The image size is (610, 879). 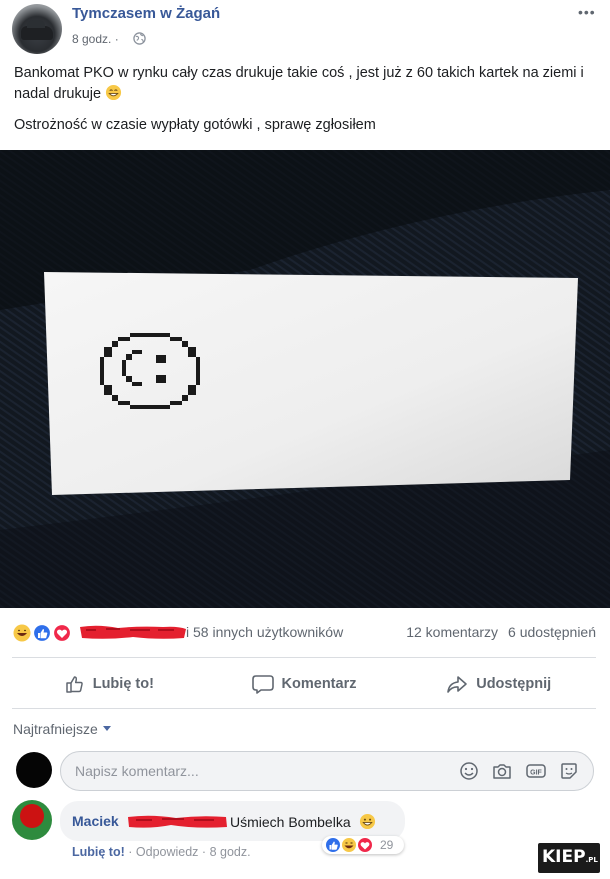 I want to click on page-avatar, so click(x=37, y=29).